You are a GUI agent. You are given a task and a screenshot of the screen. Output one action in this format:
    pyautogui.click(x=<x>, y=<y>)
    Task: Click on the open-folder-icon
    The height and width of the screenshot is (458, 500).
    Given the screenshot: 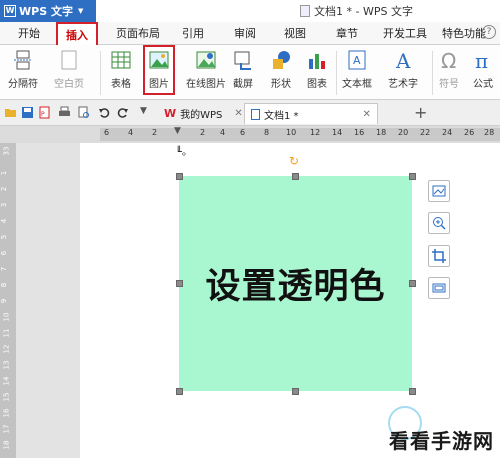 What is the action you would take?
    pyautogui.click(x=10, y=112)
    